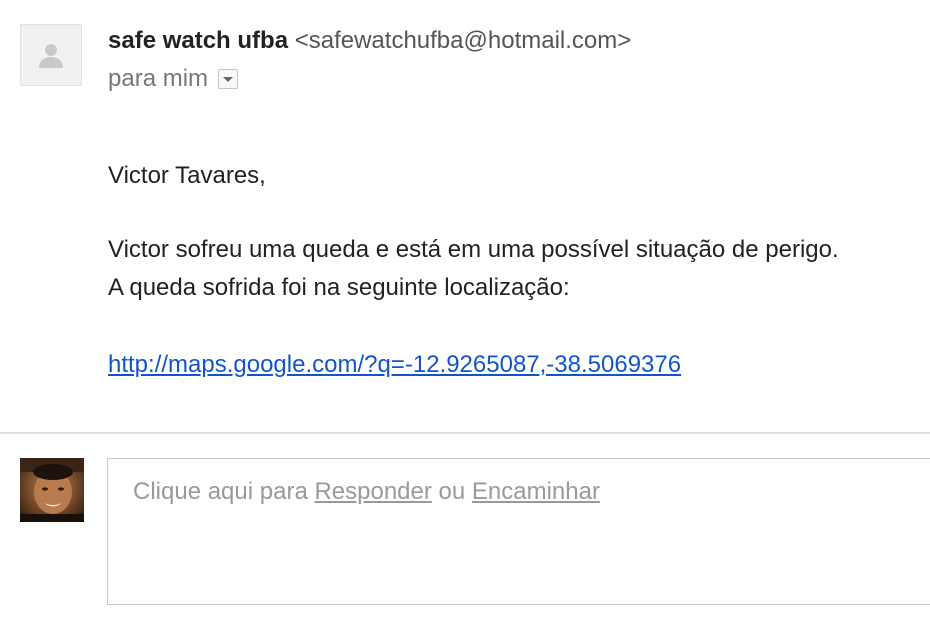 Image resolution: width=930 pixels, height=636 pixels. I want to click on reply-prompt: Clique aqui para Responder ou Encaminhar, so click(366, 492).